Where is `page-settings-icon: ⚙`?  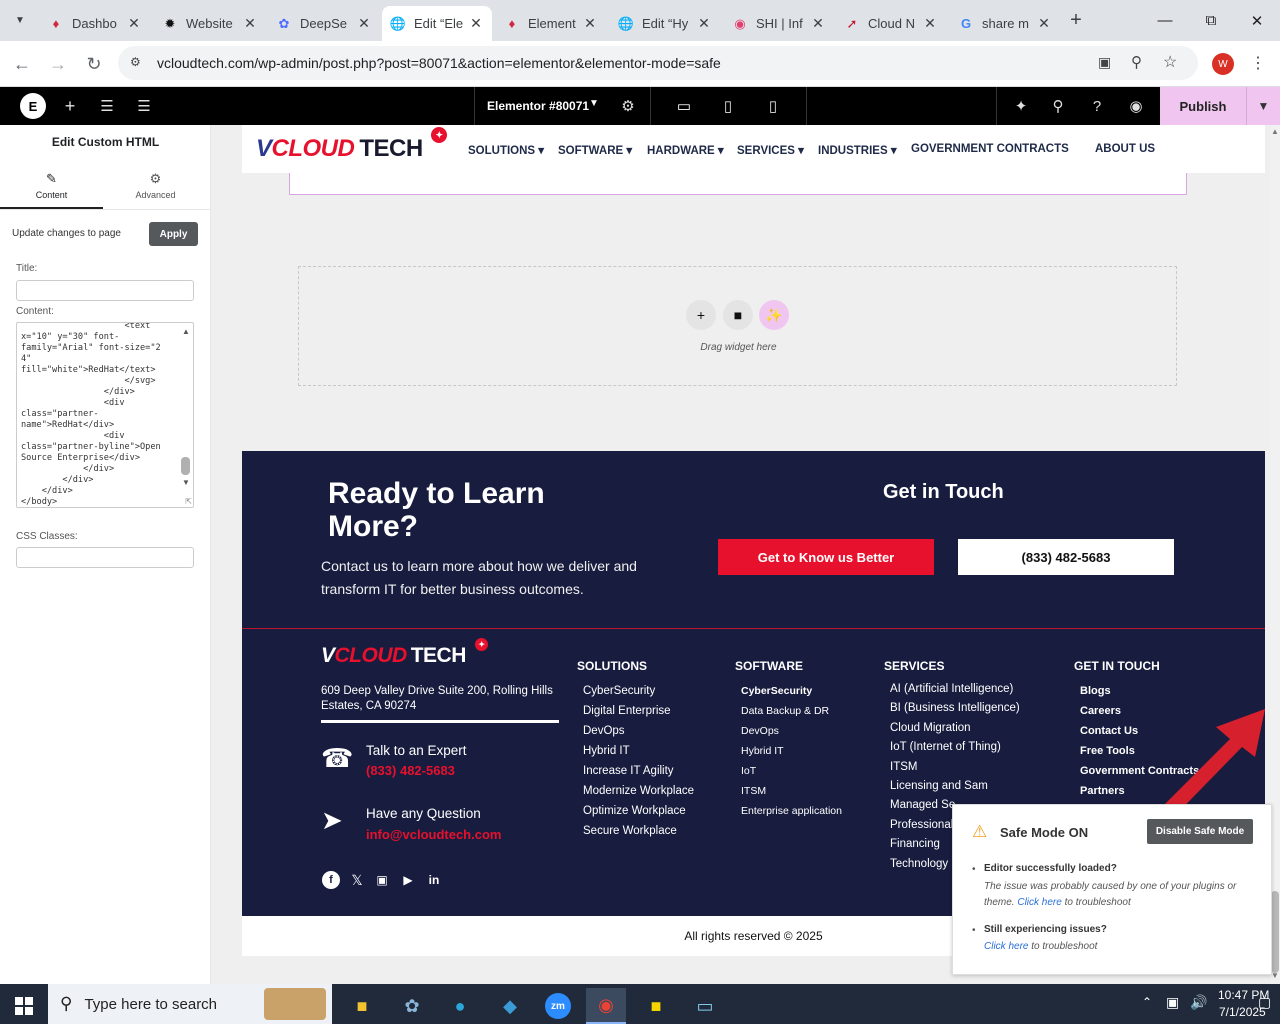
page-settings-icon: ⚙ is located at coordinates (628, 106).